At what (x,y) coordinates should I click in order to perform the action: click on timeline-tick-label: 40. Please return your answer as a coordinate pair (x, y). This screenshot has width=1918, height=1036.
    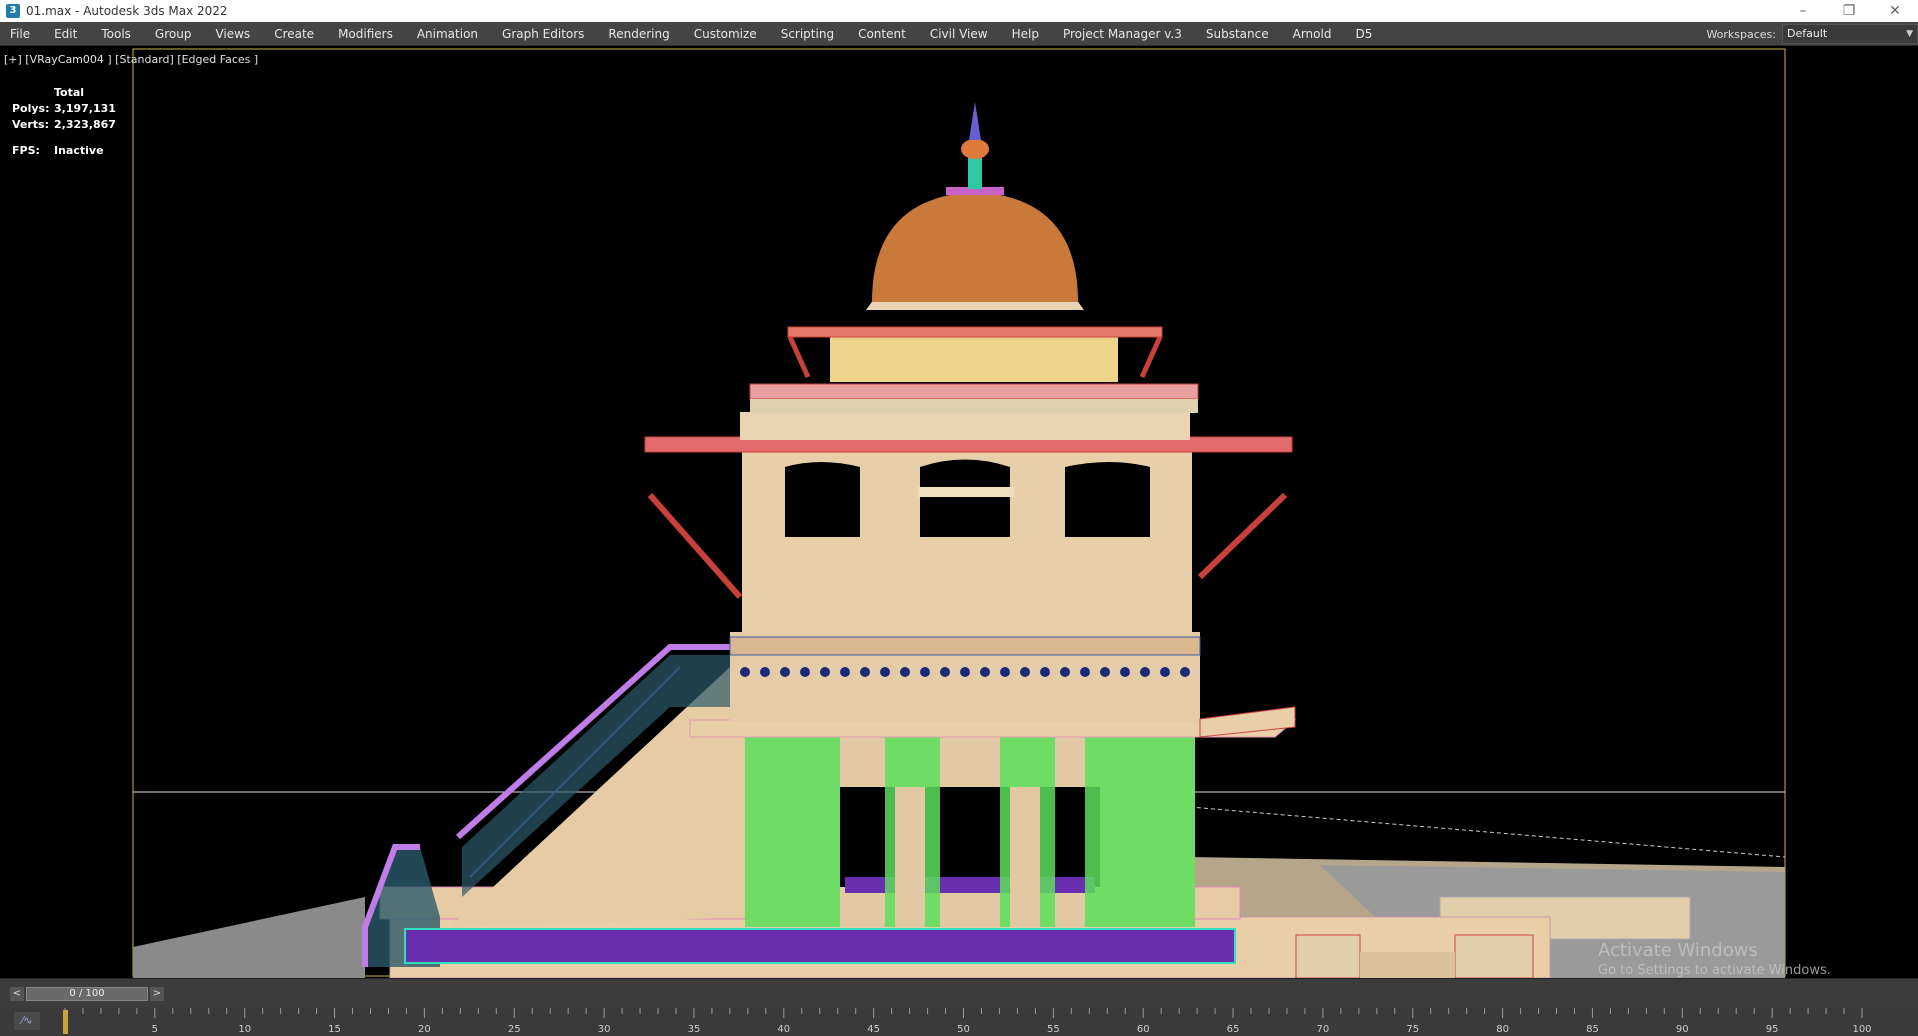
    Looking at the image, I should click on (783, 1029).